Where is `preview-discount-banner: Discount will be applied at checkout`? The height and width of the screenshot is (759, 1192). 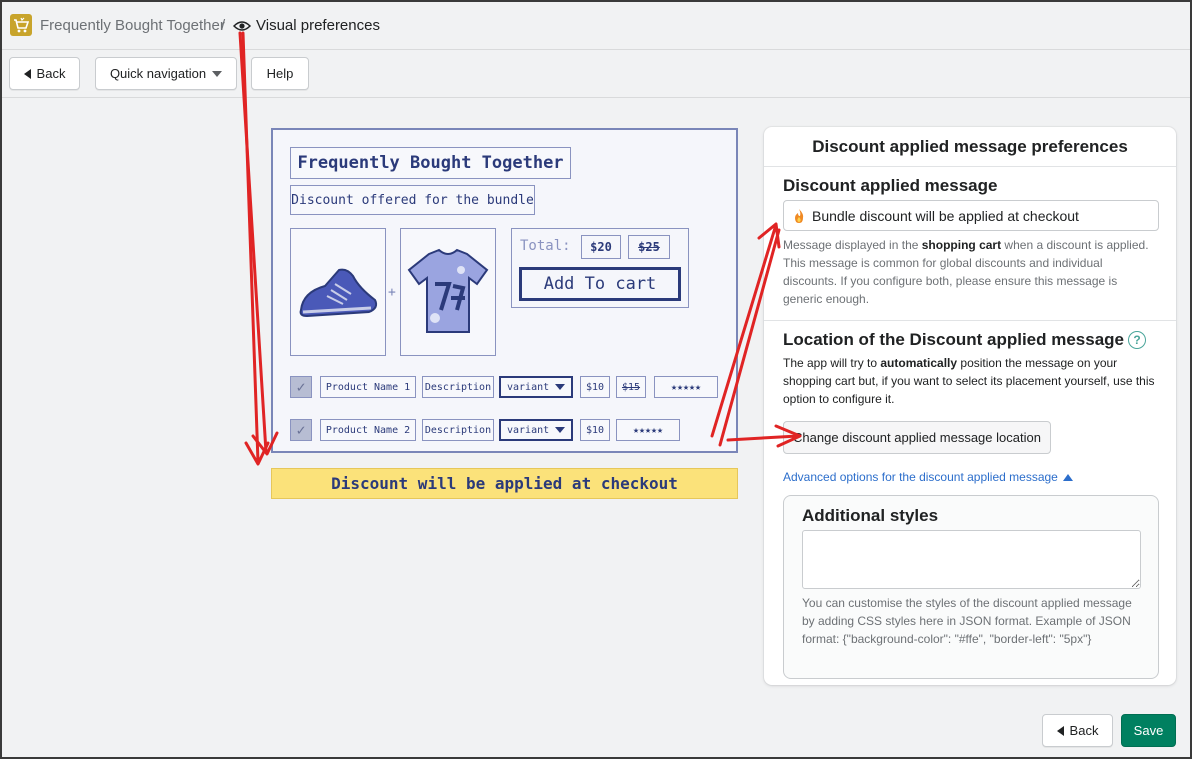
preview-discount-banner: Discount will be applied at checkout is located at coordinates (504, 483).